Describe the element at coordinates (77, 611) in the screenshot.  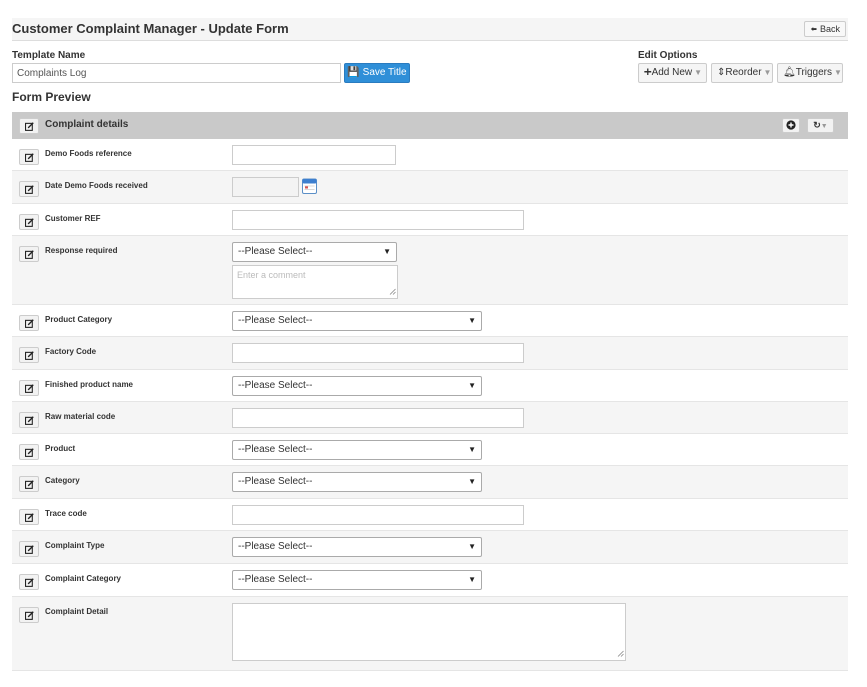
I see `field-label: Complaint Detail` at that location.